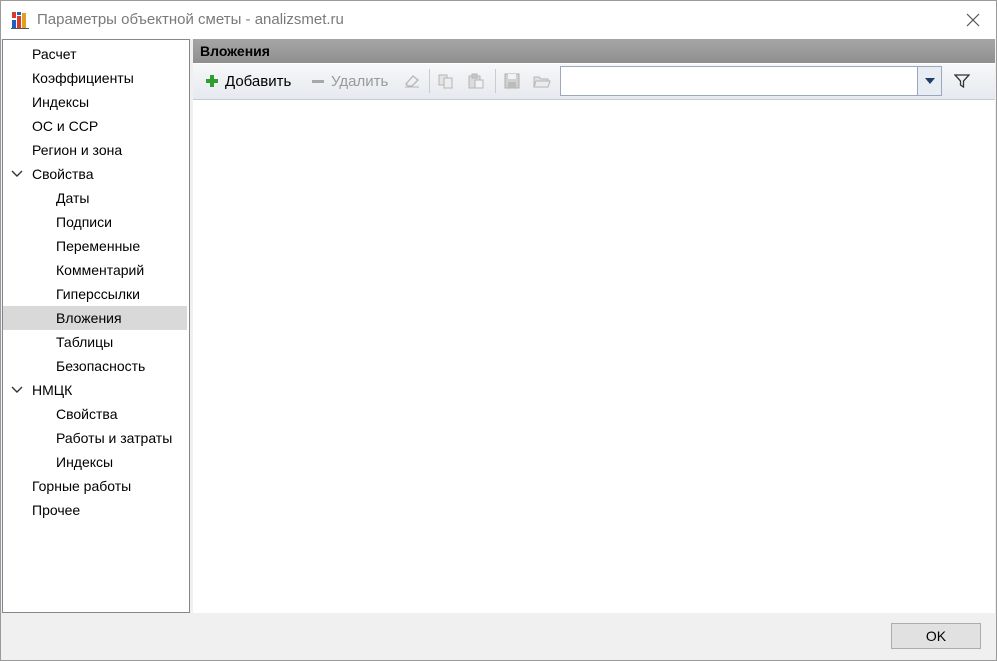 This screenshot has height=661, width=997. Describe the element at coordinates (95, 510) in the screenshot. I see `tree-item: Прочее` at that location.